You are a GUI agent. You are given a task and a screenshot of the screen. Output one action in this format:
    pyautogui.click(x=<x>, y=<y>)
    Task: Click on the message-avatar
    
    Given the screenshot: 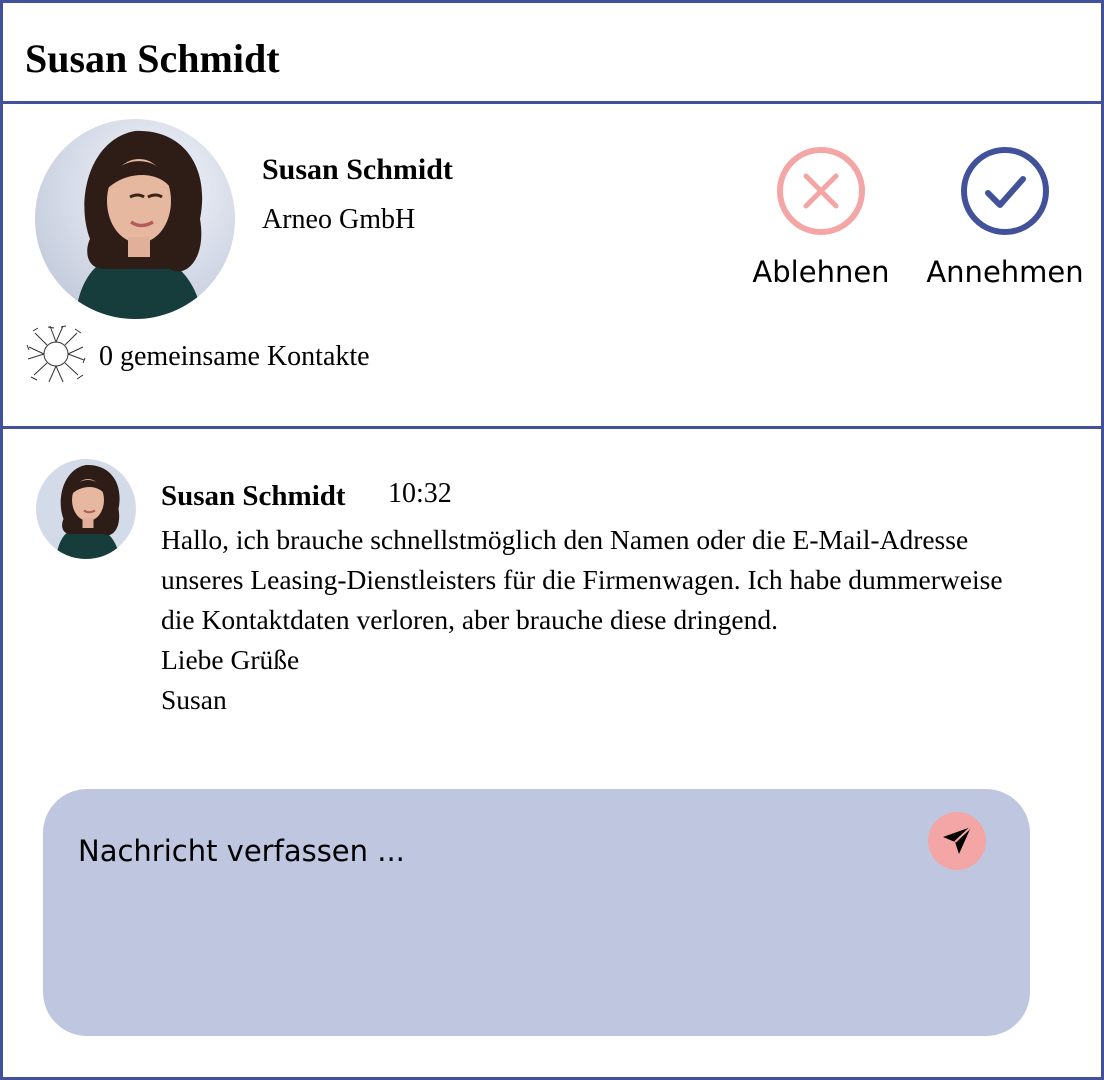 What is the action you would take?
    pyautogui.click(x=86, y=509)
    